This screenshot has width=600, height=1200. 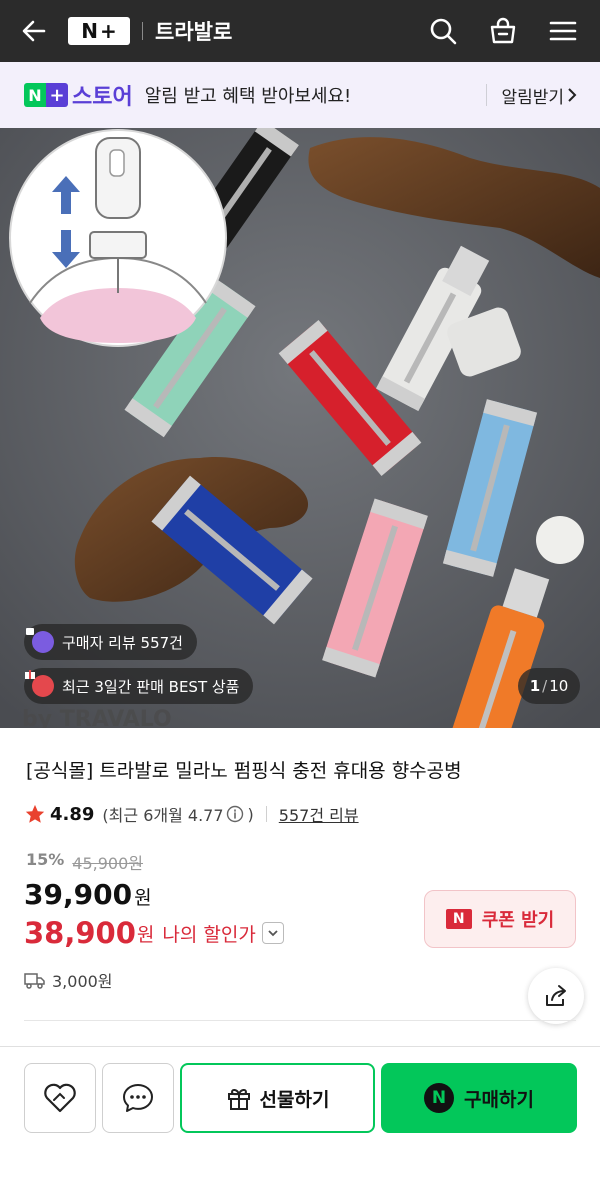 What do you see at coordinates (439, 1098) in the screenshot?
I see `naver-pay-n-icon: N` at bounding box center [439, 1098].